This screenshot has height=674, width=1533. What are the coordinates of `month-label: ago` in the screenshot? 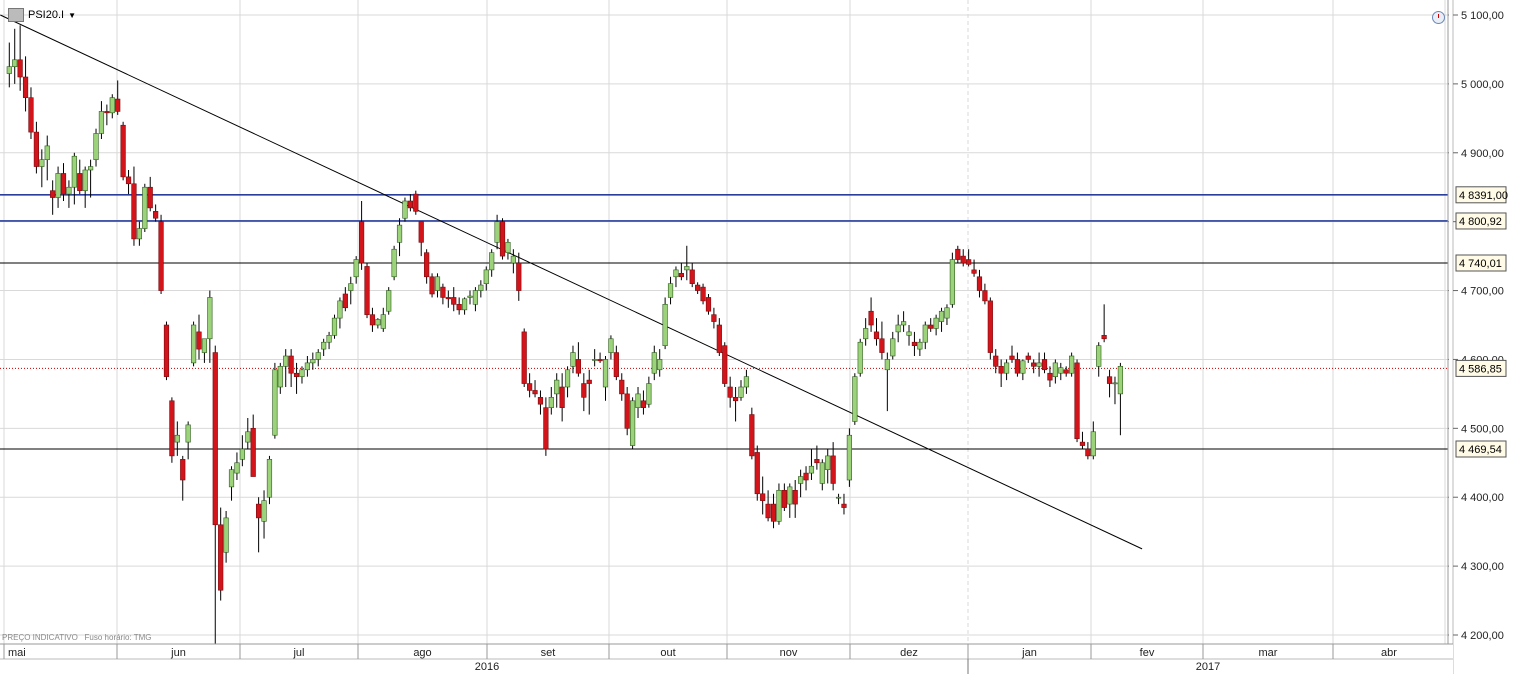 It's located at (422, 653).